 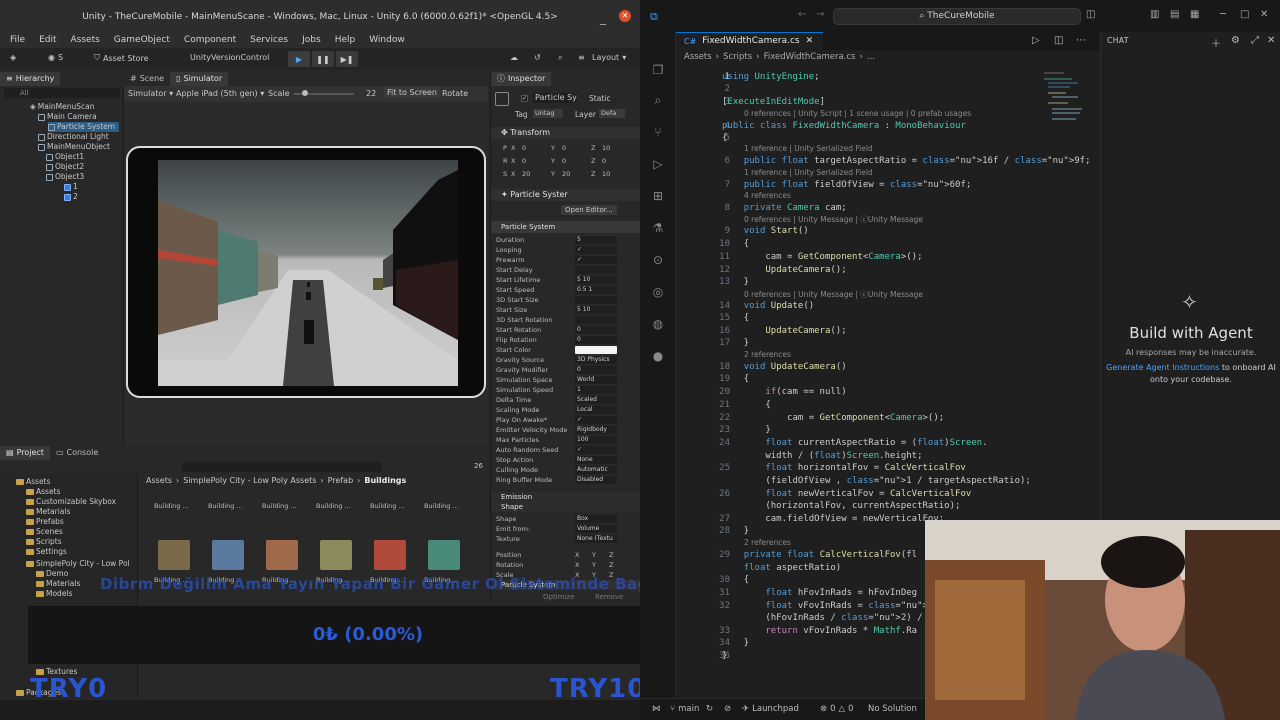 What do you see at coordinates (820, 14) in the screenshot?
I see `forward-icon: →` at bounding box center [820, 14].